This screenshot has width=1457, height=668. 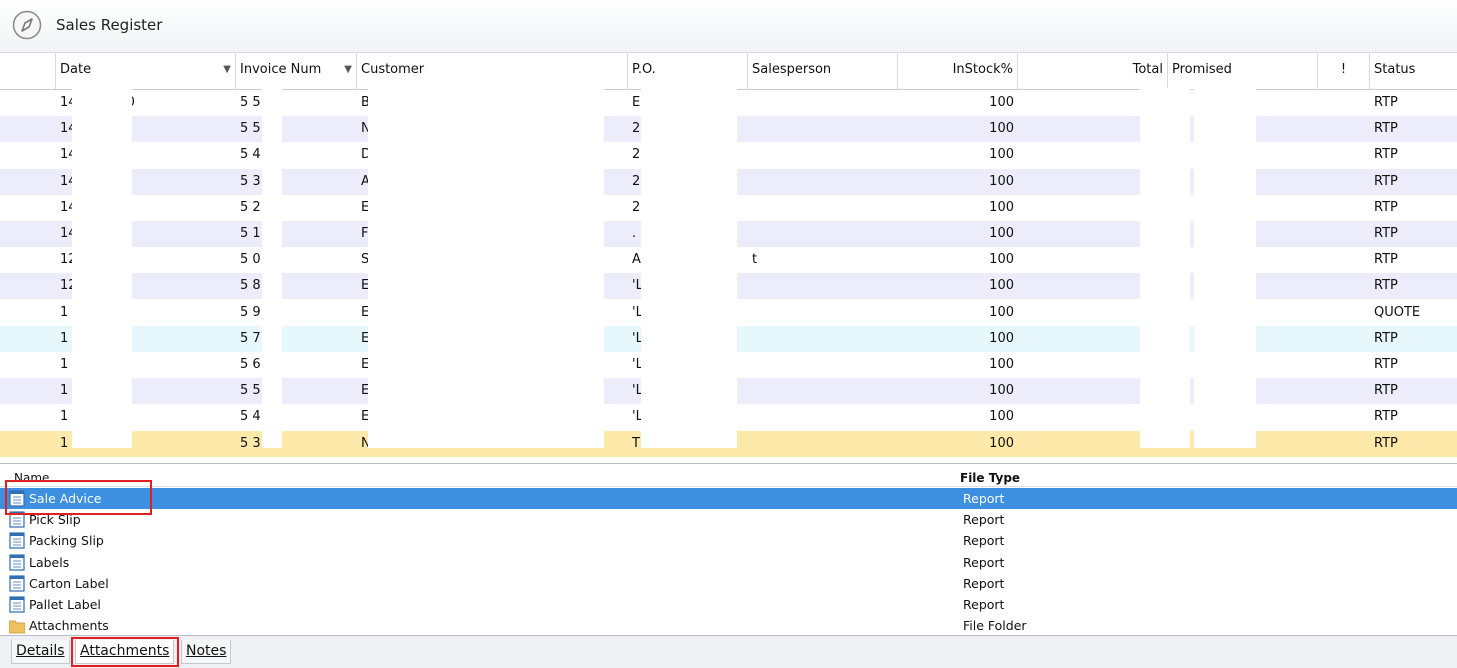 I want to click on attachment-row: Sale Advice Report, so click(x=728, y=498).